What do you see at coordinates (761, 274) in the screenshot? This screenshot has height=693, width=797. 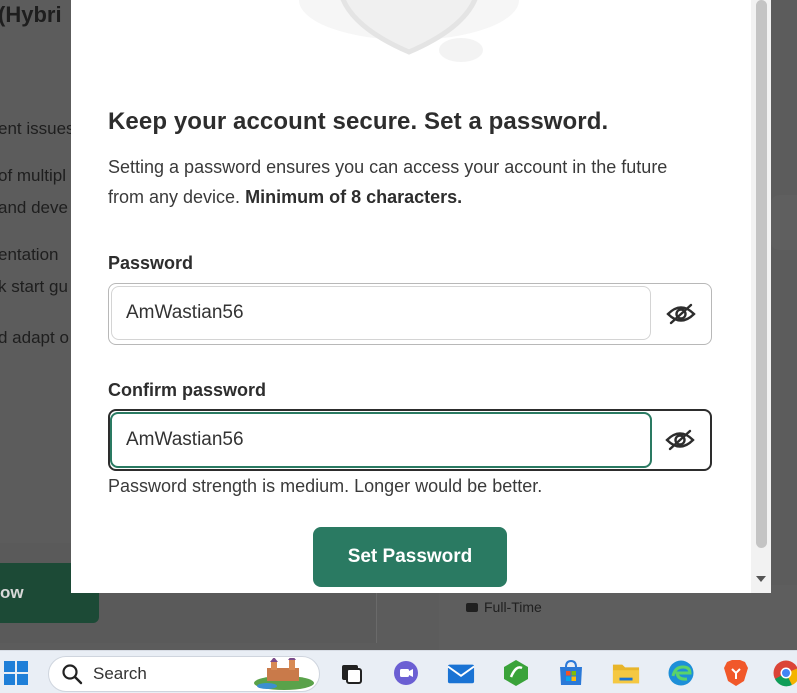 I see `scrollbar-thumb` at bounding box center [761, 274].